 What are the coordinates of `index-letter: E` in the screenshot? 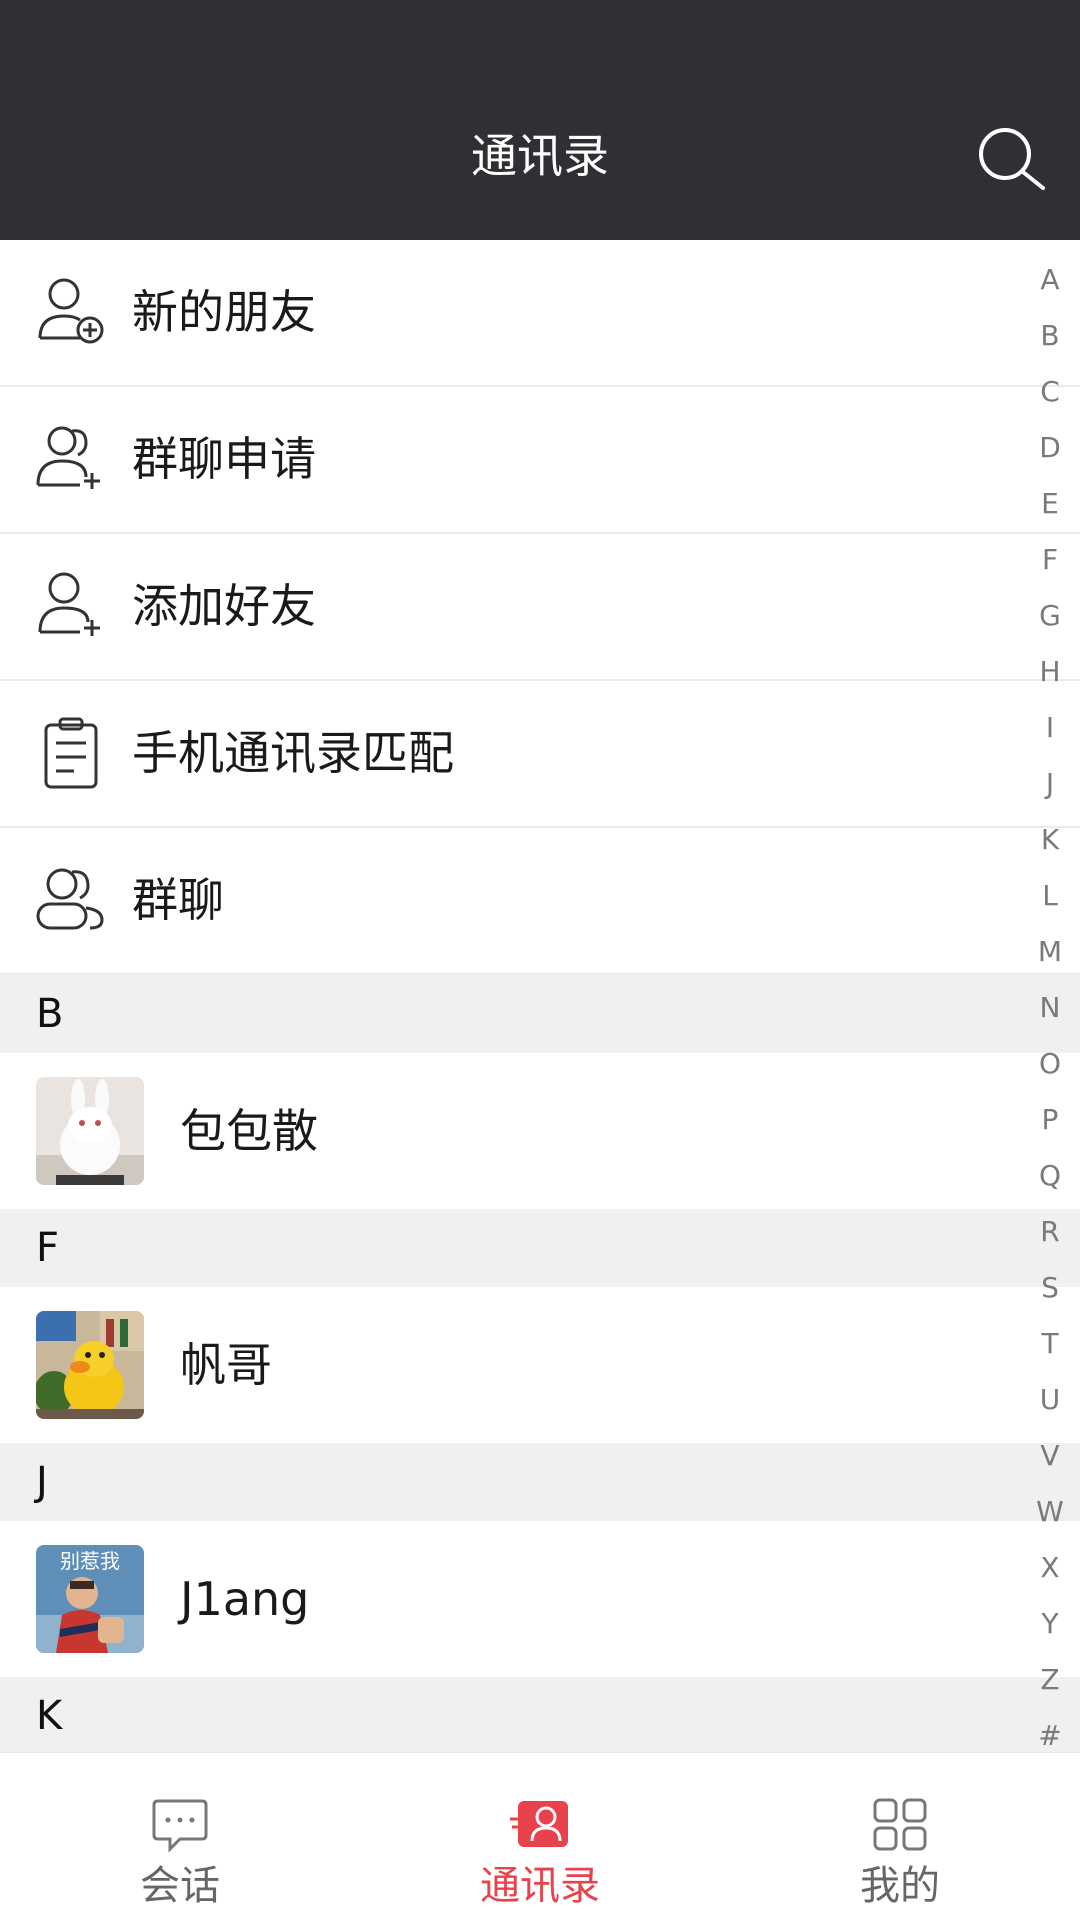 It's located at (1050, 504).